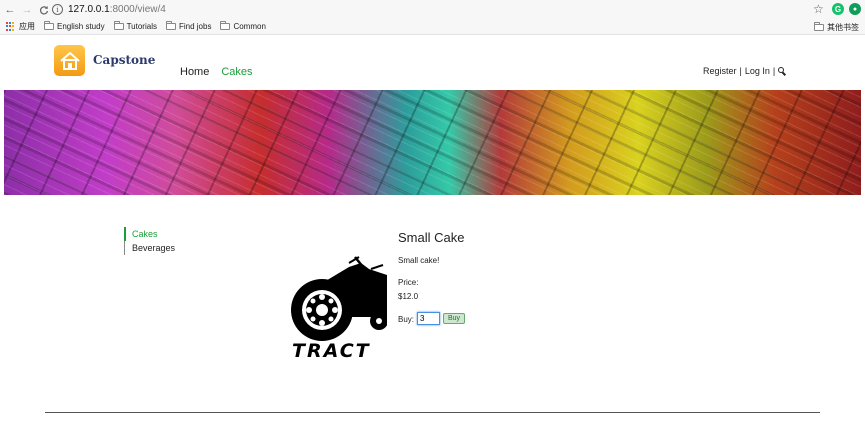  What do you see at coordinates (406, 319) in the screenshot?
I see `buy-label: Buy:` at bounding box center [406, 319].